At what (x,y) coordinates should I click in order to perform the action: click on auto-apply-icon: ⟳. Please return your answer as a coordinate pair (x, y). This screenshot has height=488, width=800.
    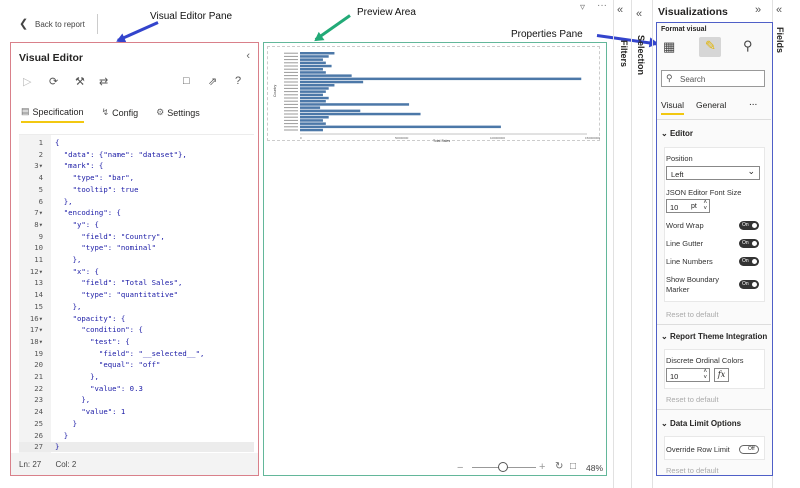
    Looking at the image, I should click on (53, 81).